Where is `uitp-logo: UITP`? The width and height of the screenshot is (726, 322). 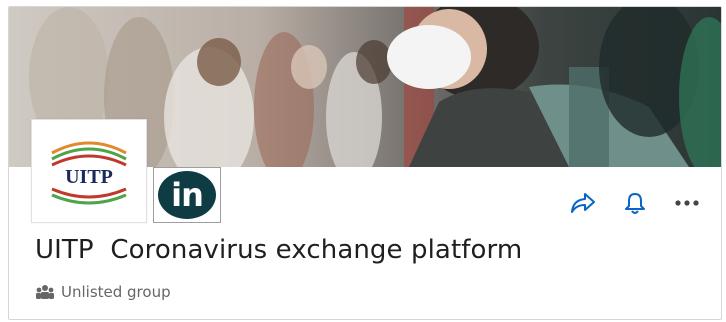
uitp-logo: UITP is located at coordinates (89, 173).